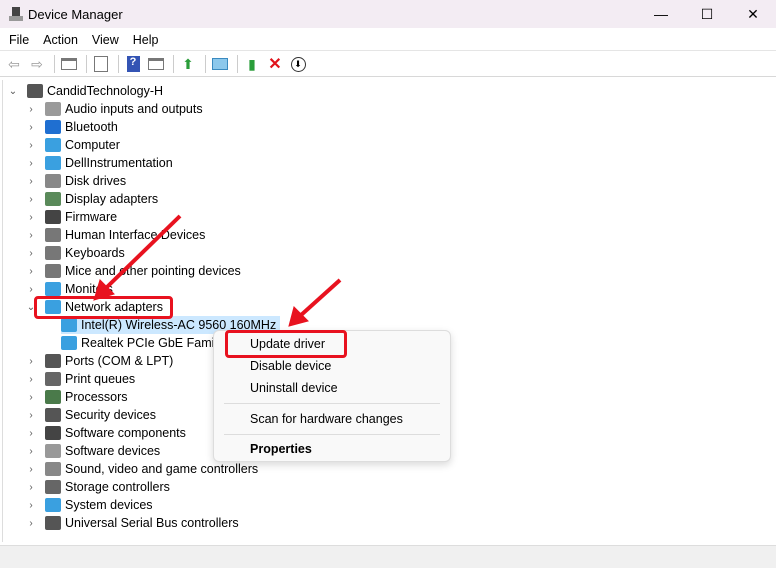 The width and height of the screenshot is (776, 568). Describe the element at coordinates (217, 270) in the screenshot. I see `annotation-arrows` at that location.